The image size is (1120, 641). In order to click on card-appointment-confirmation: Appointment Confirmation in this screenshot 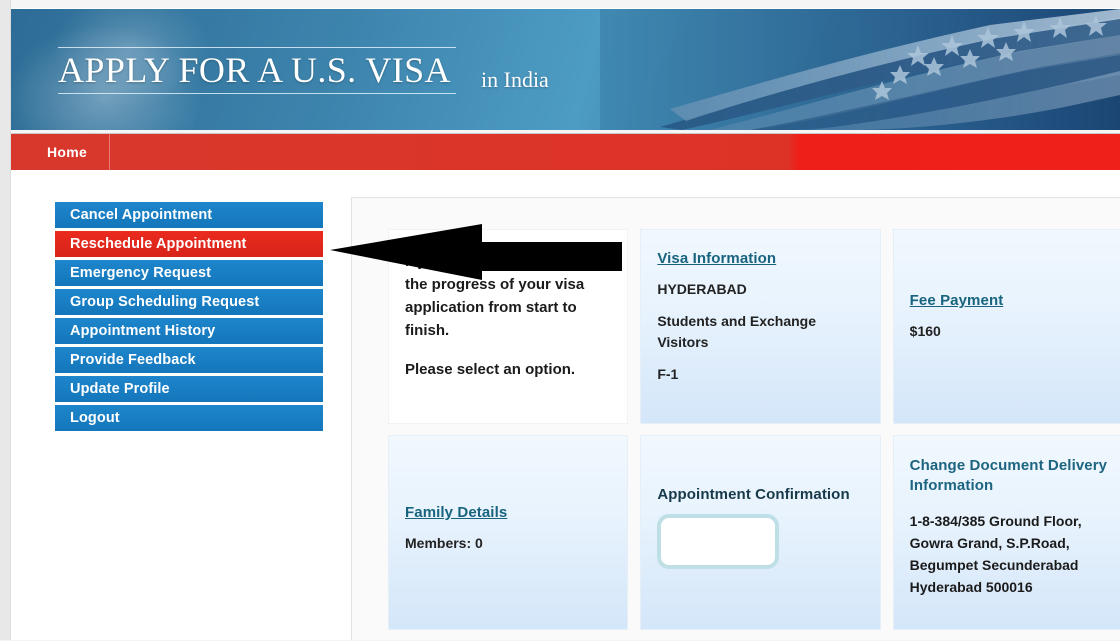, I will do `click(760, 532)`.